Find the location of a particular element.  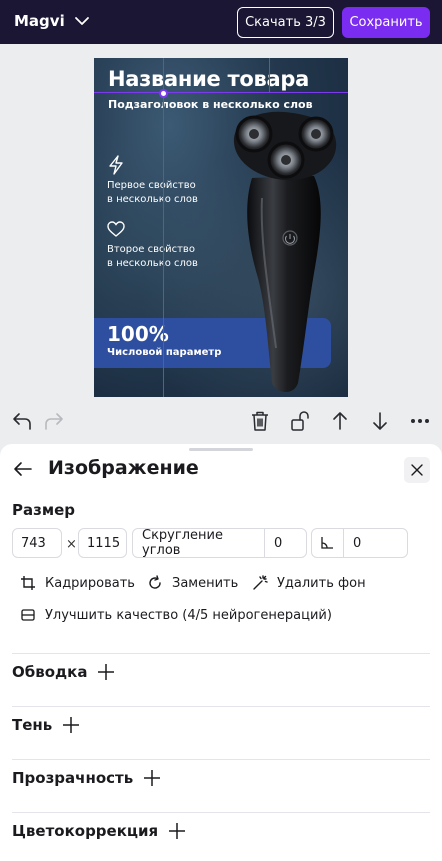

arrow-down-icon is located at coordinates (380, 421).